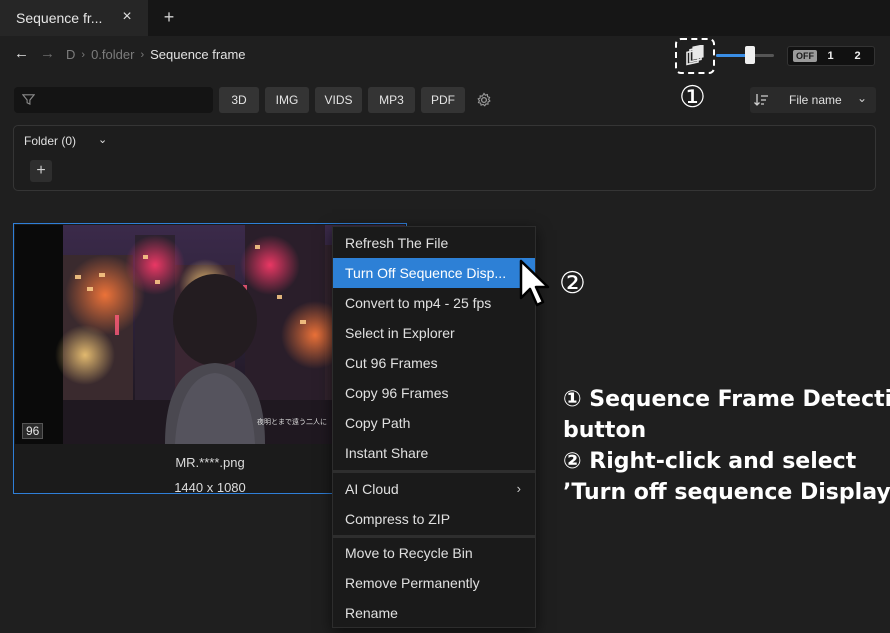  I want to click on video-subtitle: 夜明とまで遠う二人に, so click(292, 421).